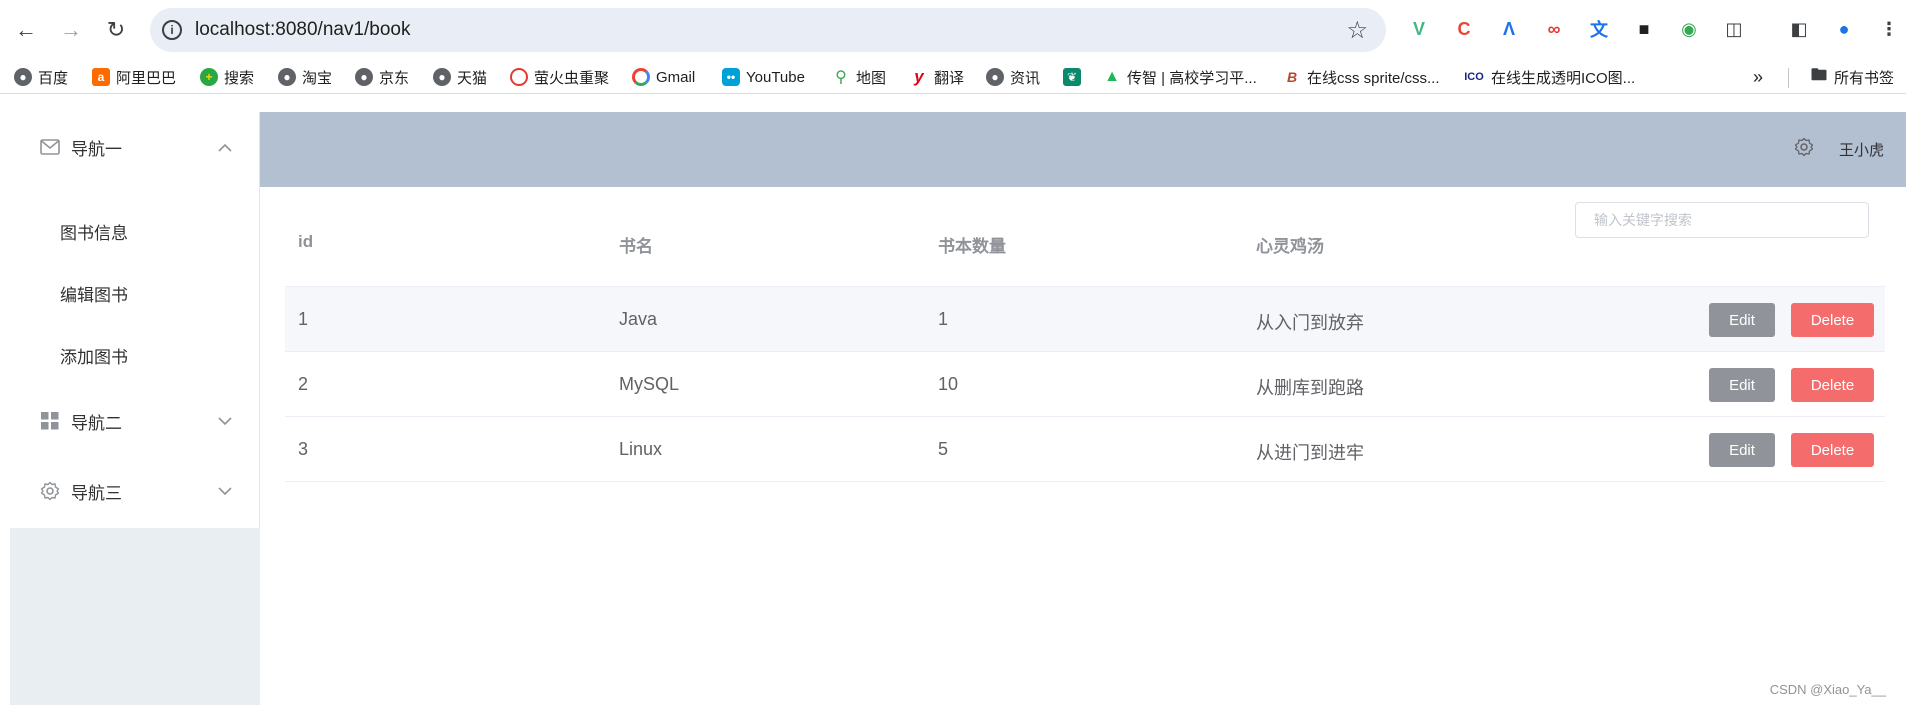  I want to click on bookmark-item: •• YouTube, so click(763, 77).